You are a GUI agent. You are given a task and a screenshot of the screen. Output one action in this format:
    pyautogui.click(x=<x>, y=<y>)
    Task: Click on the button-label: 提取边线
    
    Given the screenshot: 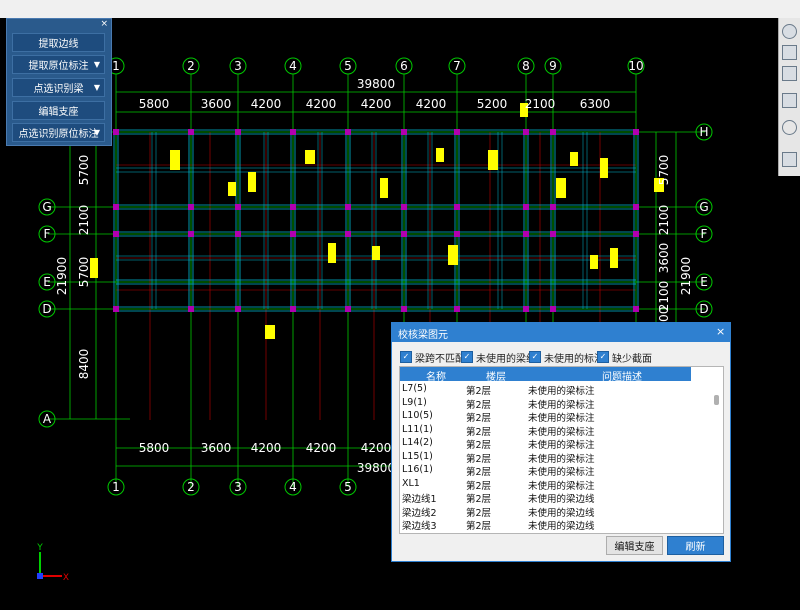 What is the action you would take?
    pyautogui.click(x=58, y=44)
    